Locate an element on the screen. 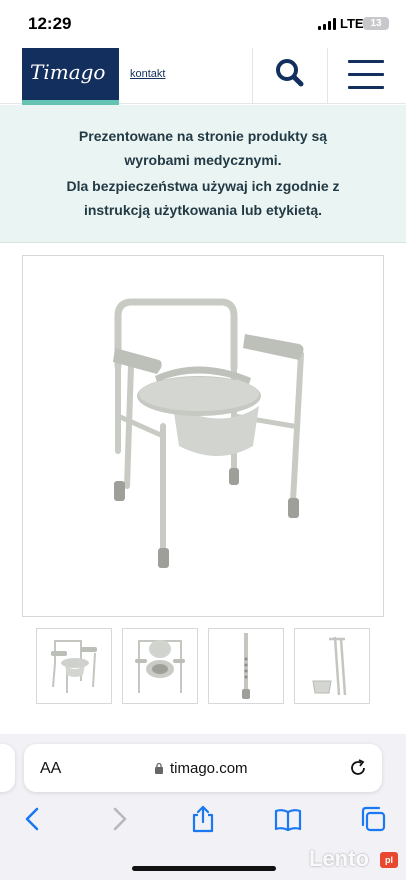 The width and height of the screenshot is (406, 880). notice-line: instrukcją użytkowania lub etykietą. is located at coordinates (203, 210).